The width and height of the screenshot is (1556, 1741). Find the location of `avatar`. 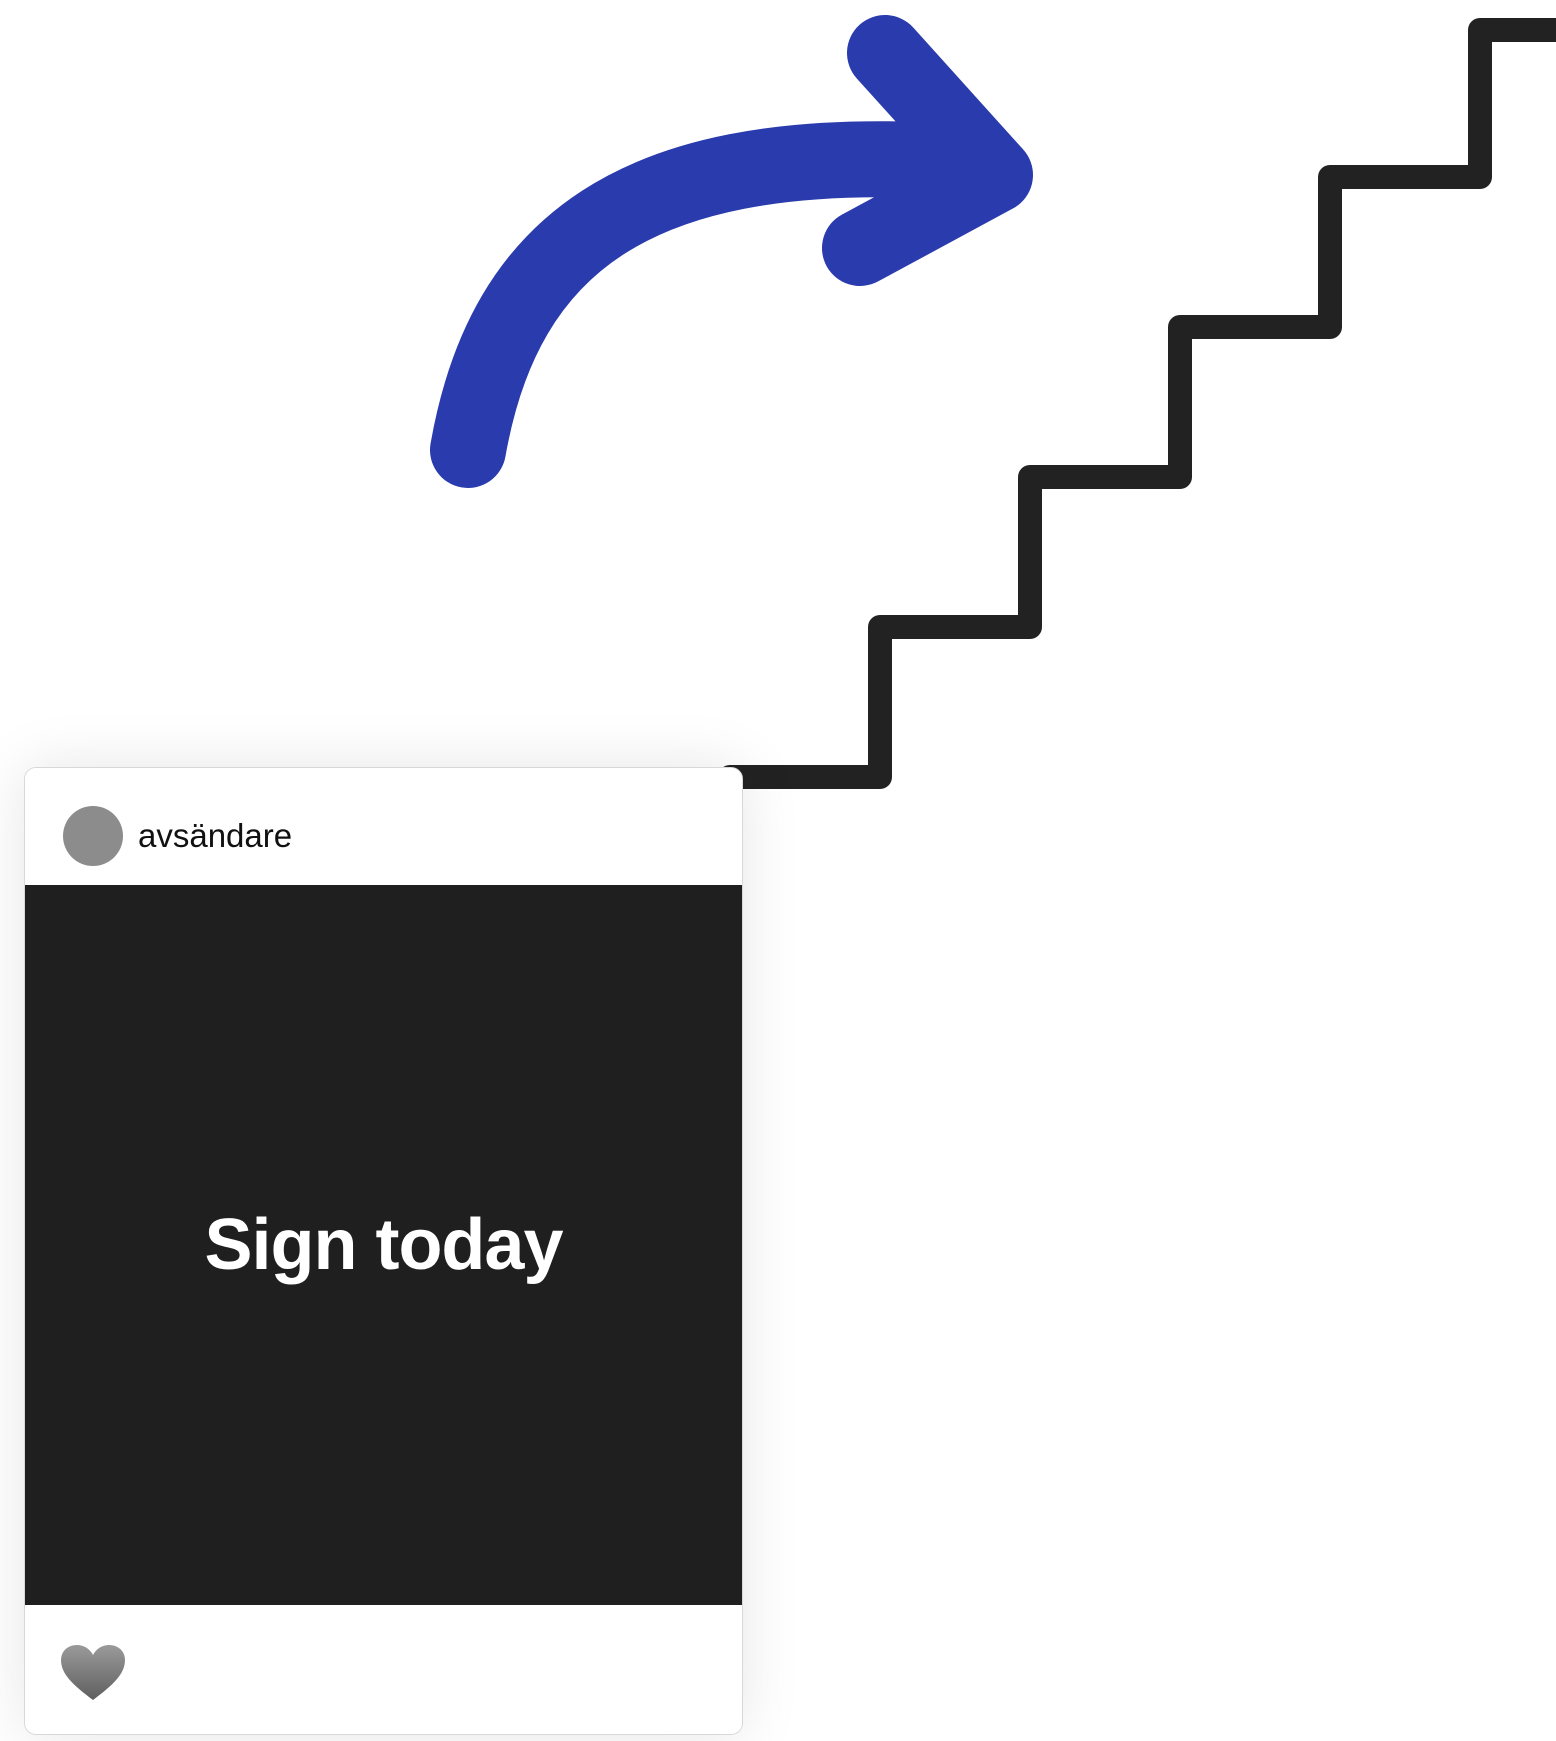

avatar is located at coordinates (93, 836).